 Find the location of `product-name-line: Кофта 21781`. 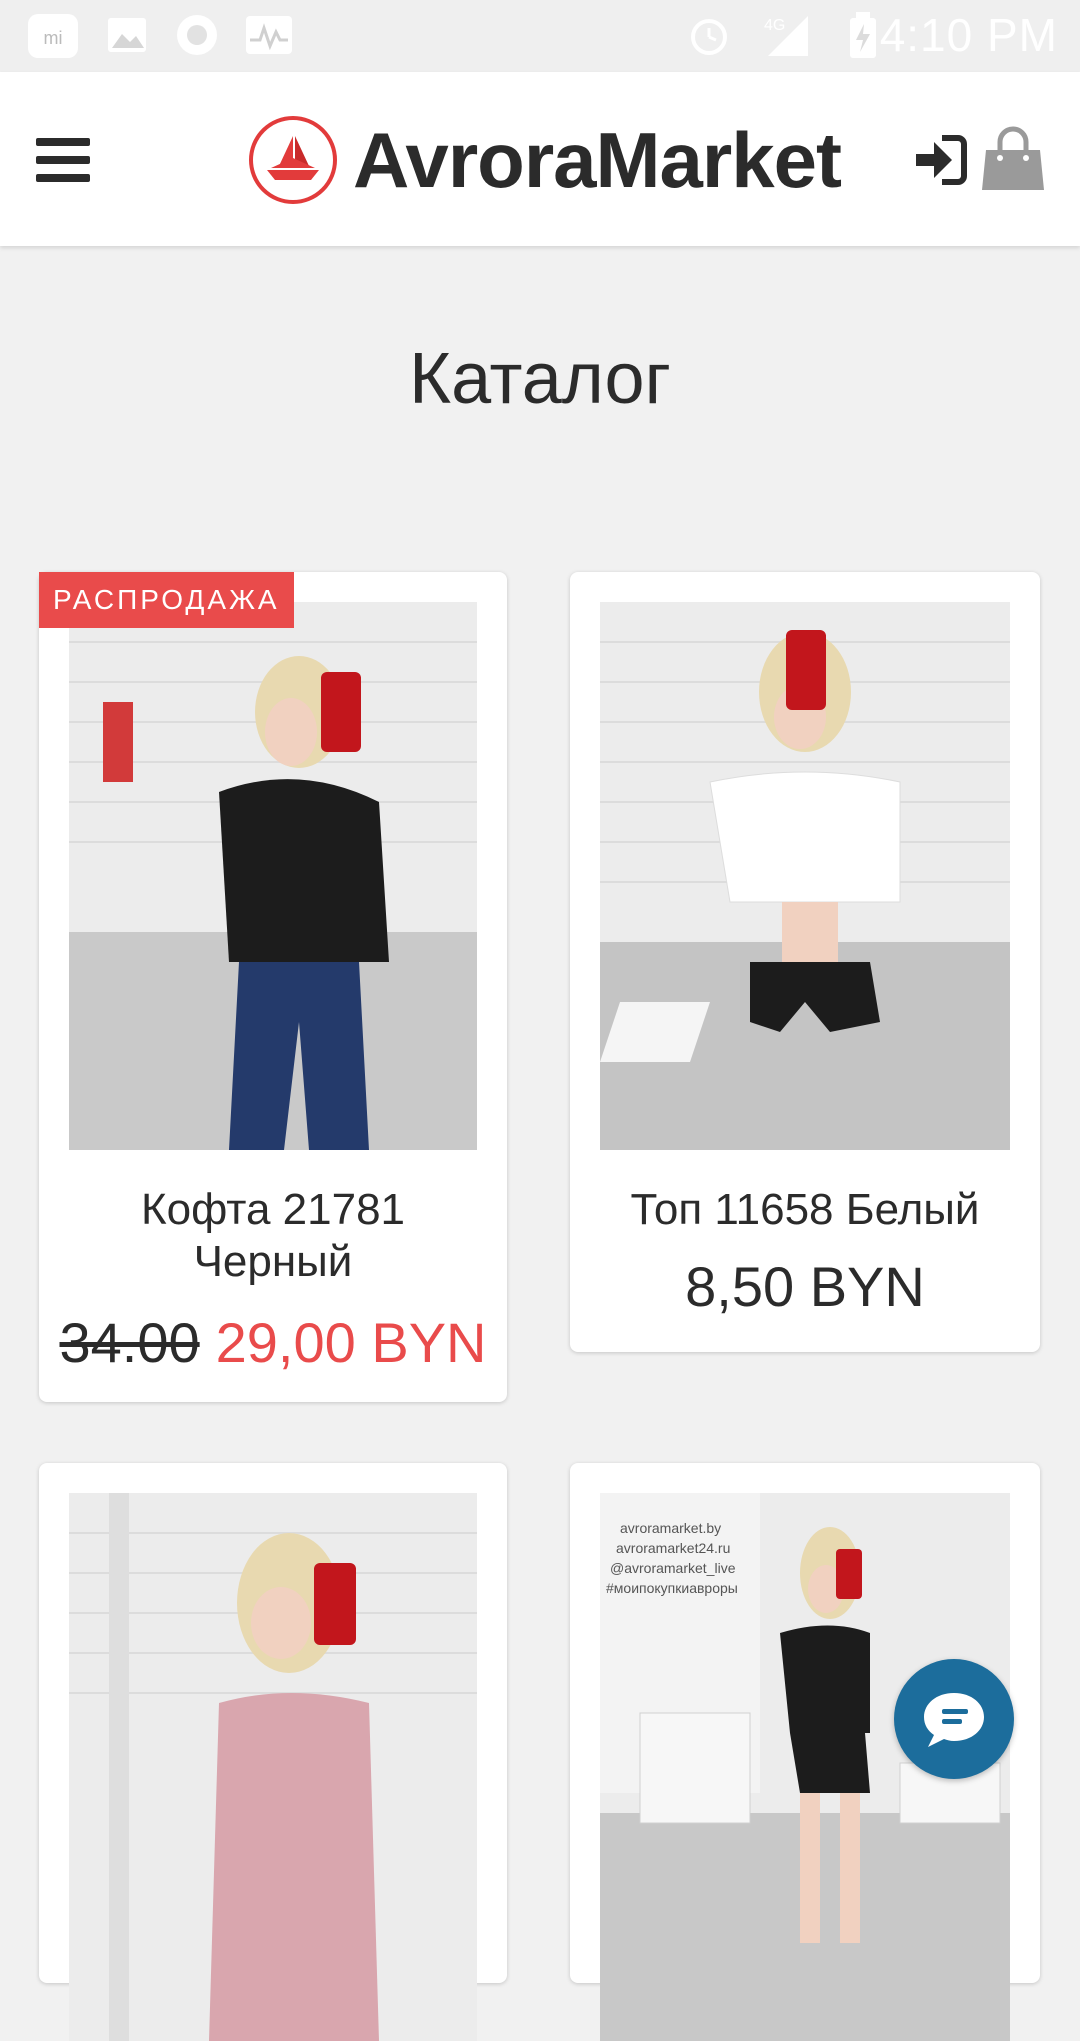

product-name-line: Кофта 21781 is located at coordinates (273, 1209).